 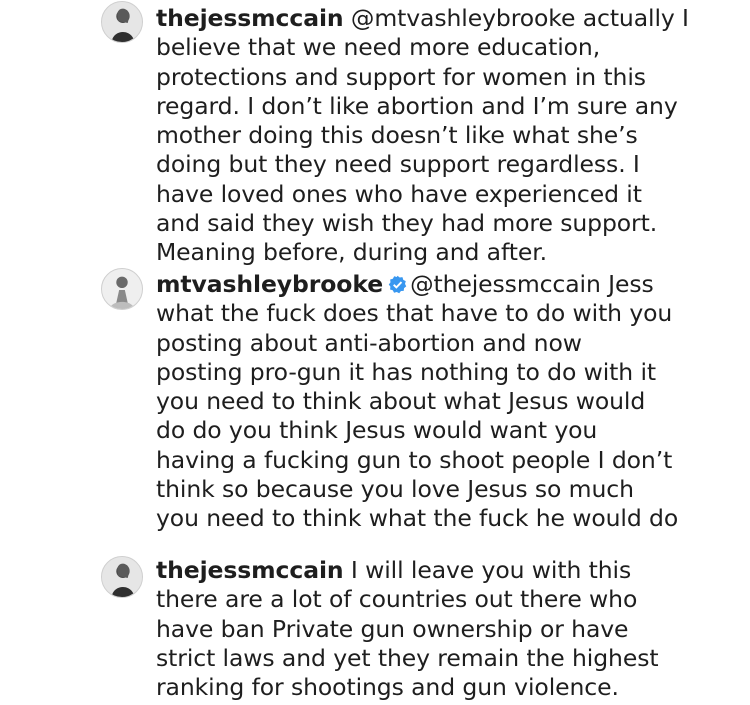 What do you see at coordinates (377, 430) in the screenshot?
I see `comment-line: do do you think Jesus would want you` at bounding box center [377, 430].